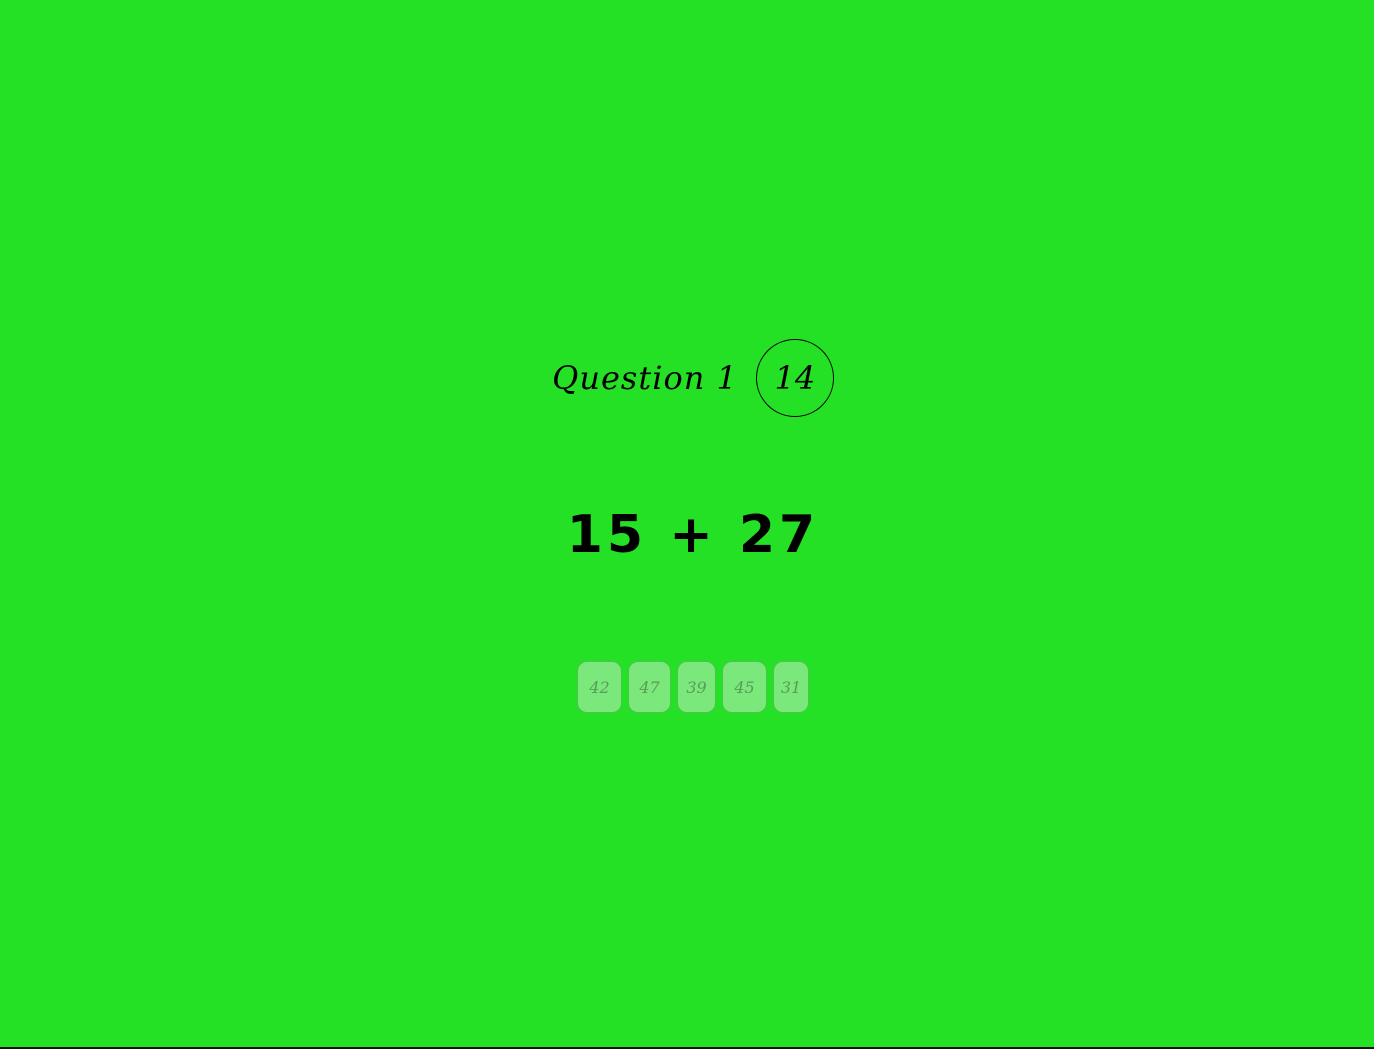 The height and width of the screenshot is (1049, 1374). I want to click on countdown-timer: 14, so click(794, 378).